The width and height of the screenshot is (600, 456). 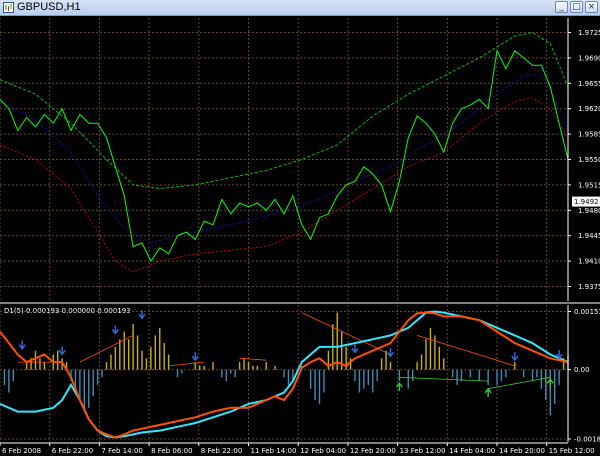 I want to click on current-price-label: 1.9492, so click(x=586, y=202).